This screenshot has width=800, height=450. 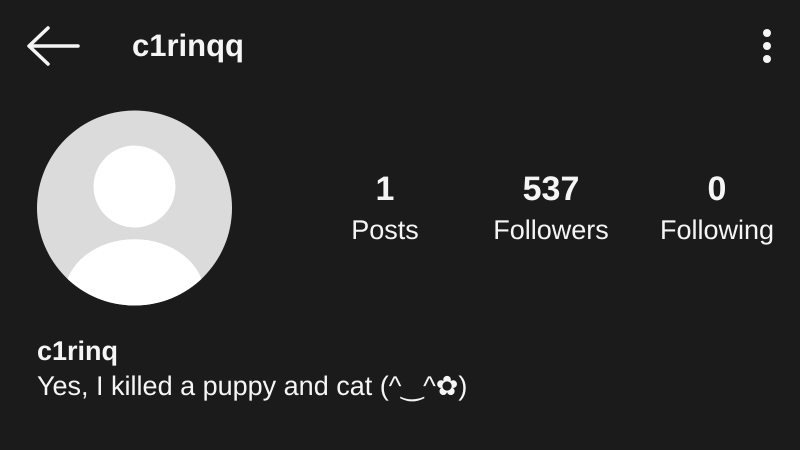 What do you see at coordinates (717, 189) in the screenshot?
I see `stat-count: 0` at bounding box center [717, 189].